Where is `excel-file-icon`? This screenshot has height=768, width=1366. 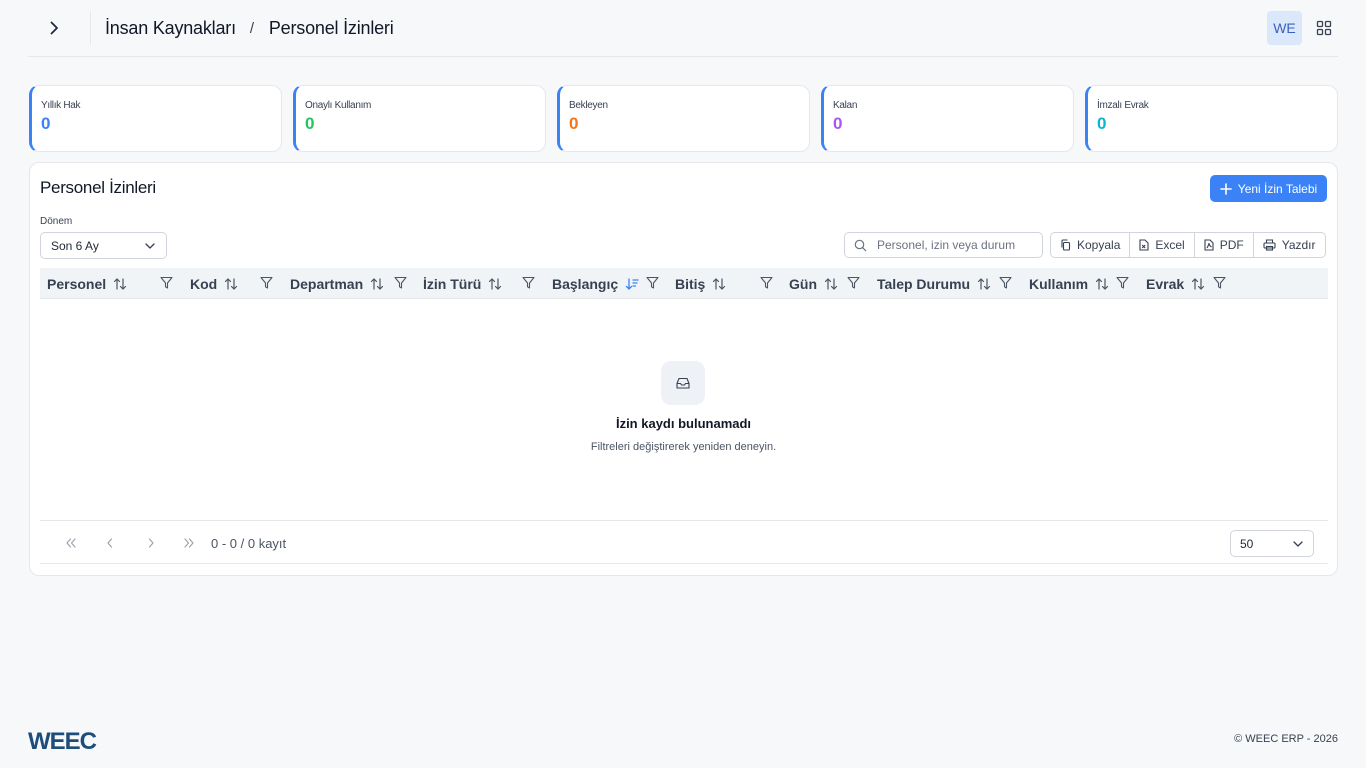 excel-file-icon is located at coordinates (1144, 245).